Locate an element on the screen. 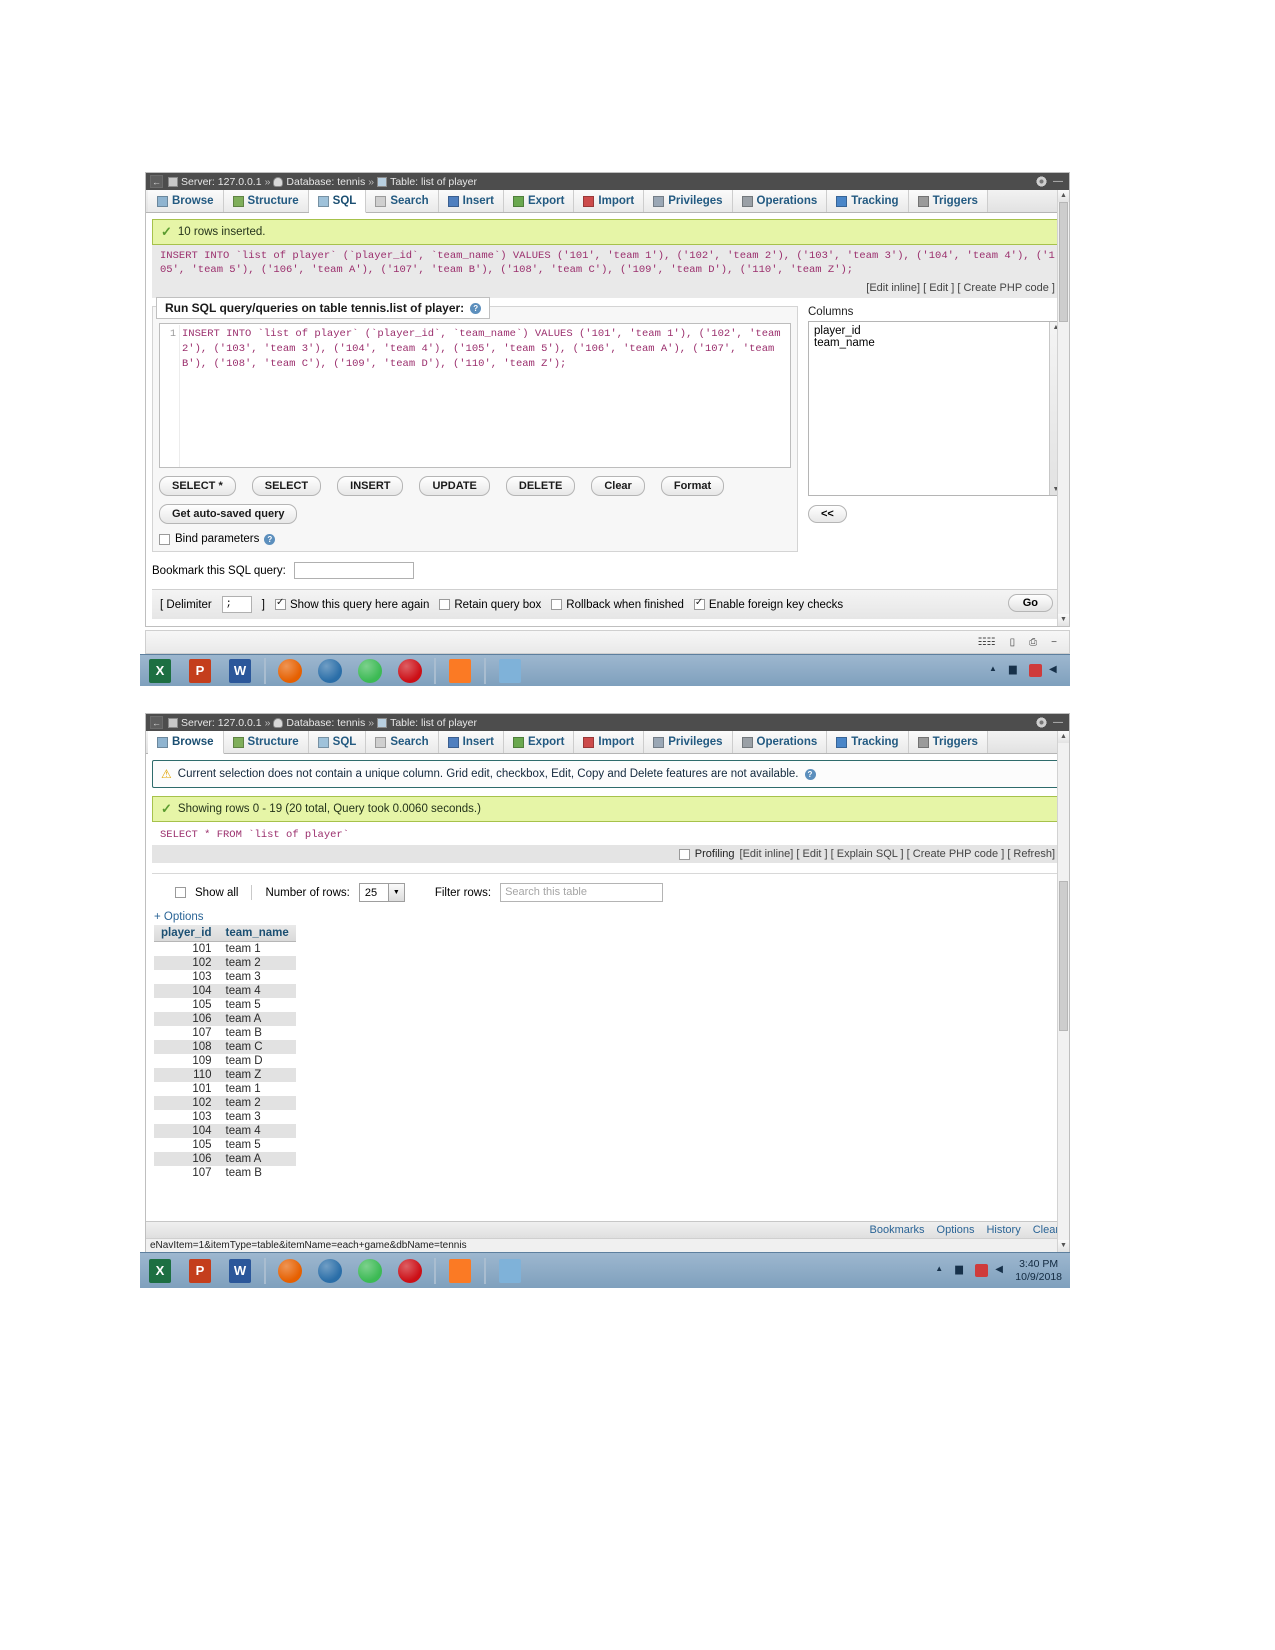 The width and height of the screenshot is (1275, 1650). insert-button: INSERT is located at coordinates (370, 486).